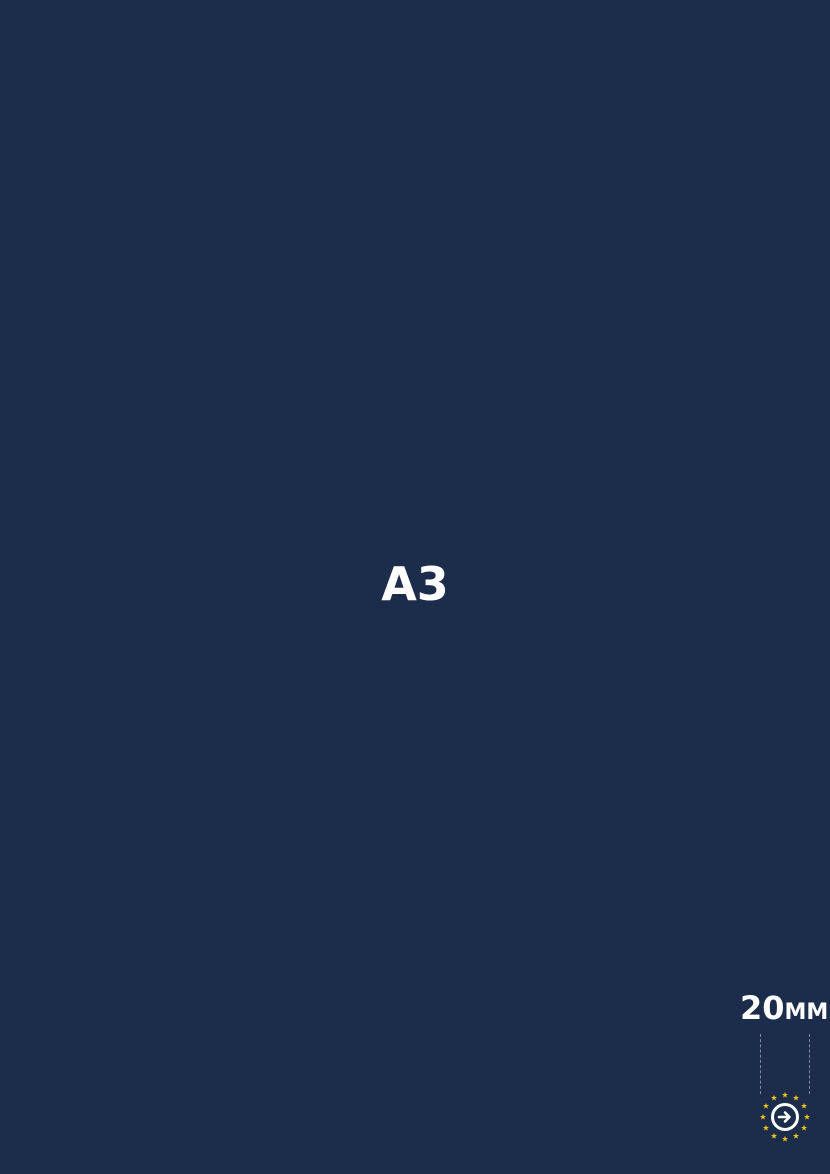 This screenshot has height=1174, width=830. Describe the element at coordinates (809, 1064) in the screenshot. I see `measure-guide-right` at that location.